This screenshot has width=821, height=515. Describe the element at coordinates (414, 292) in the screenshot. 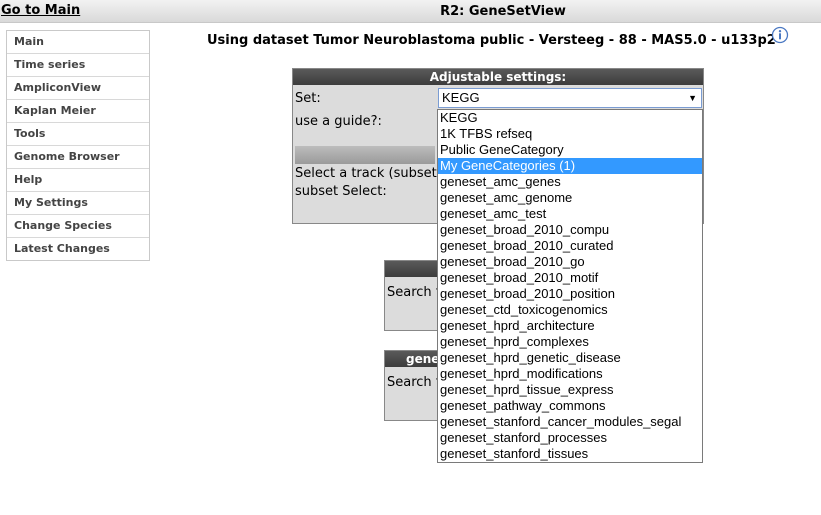

I see `search-panel-1-label: Search f` at that location.